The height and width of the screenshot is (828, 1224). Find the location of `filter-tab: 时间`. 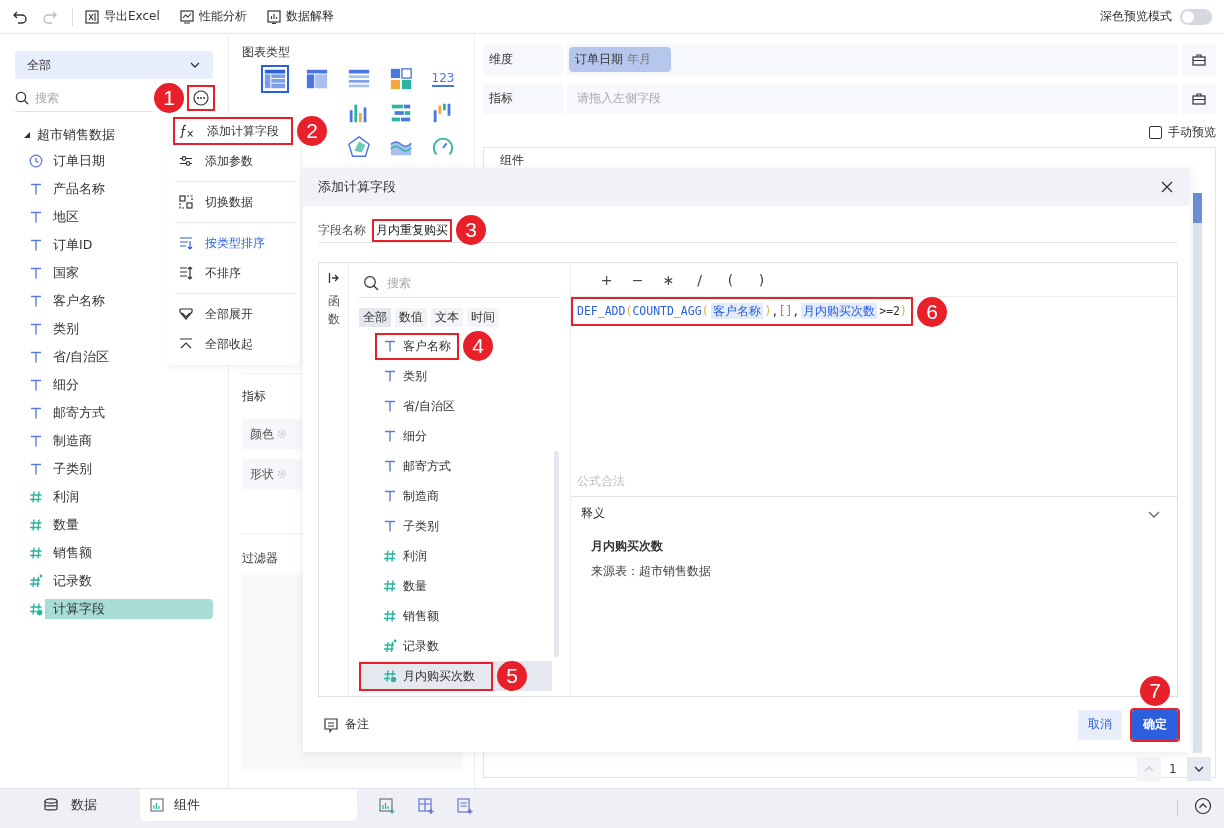

filter-tab: 时间 is located at coordinates (483, 317).